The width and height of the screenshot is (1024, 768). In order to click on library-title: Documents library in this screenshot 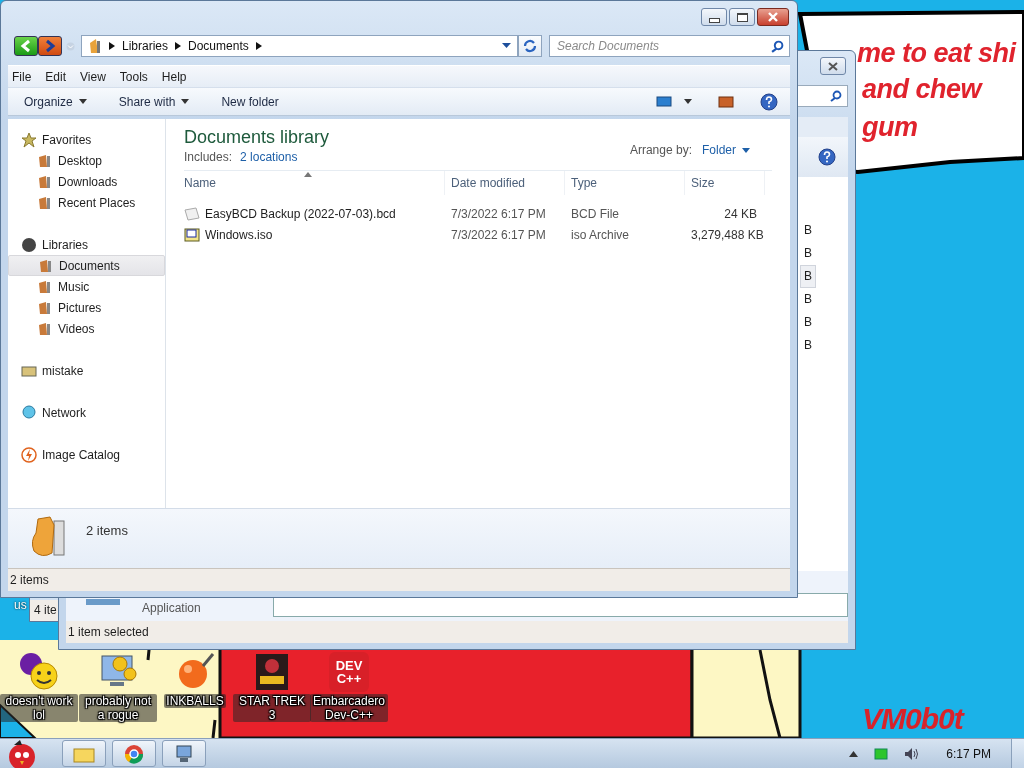, I will do `click(257, 137)`.